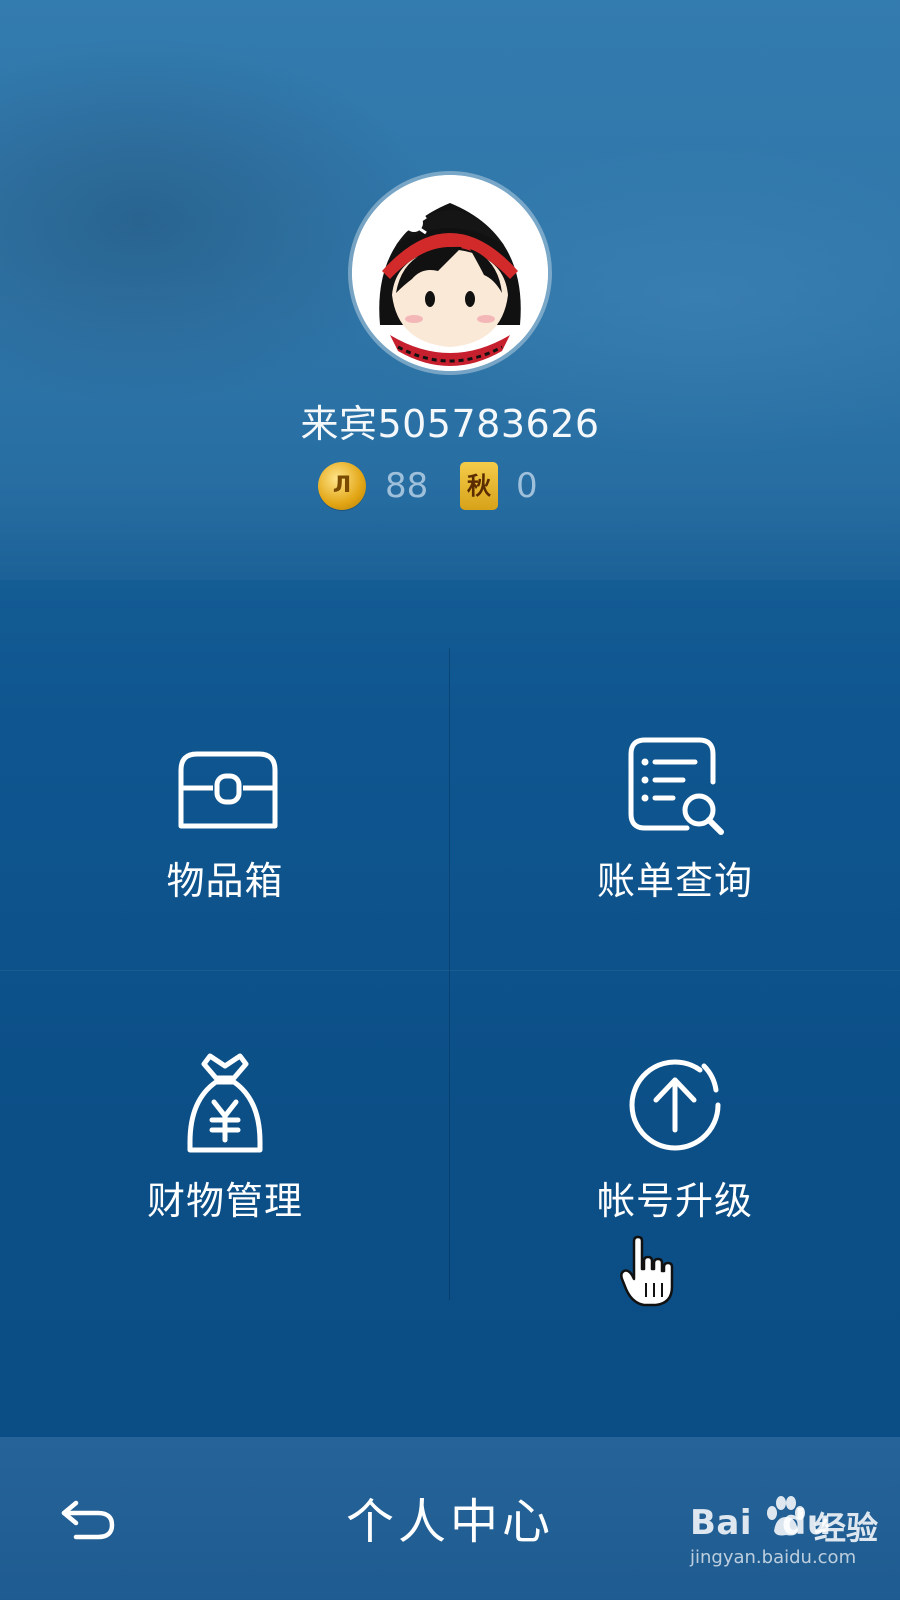 Image resolution: width=900 pixels, height=1600 pixels. Describe the element at coordinates (647, 1271) in the screenshot. I see `hand-cursor-icon` at that location.